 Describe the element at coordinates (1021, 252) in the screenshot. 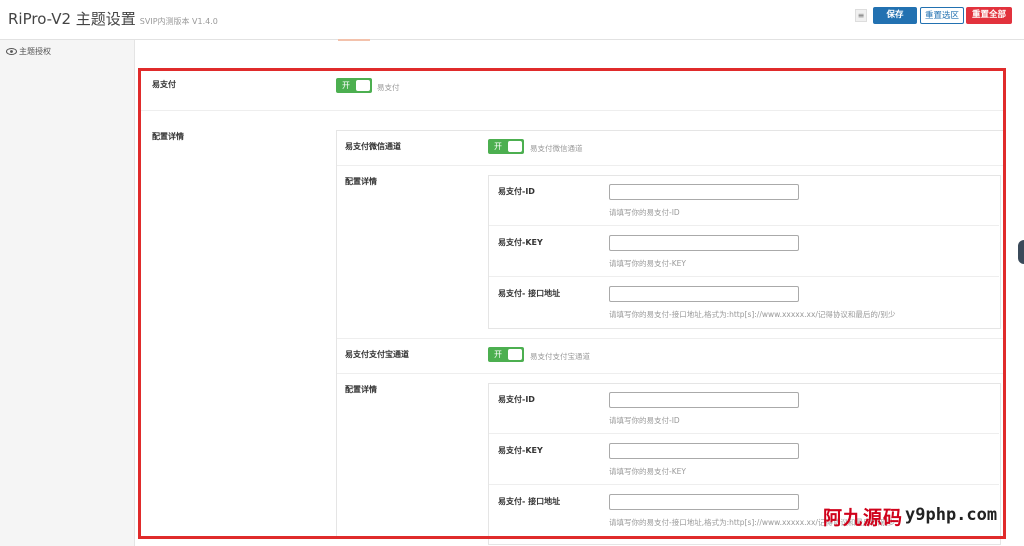

I see `scroll-handle` at that location.